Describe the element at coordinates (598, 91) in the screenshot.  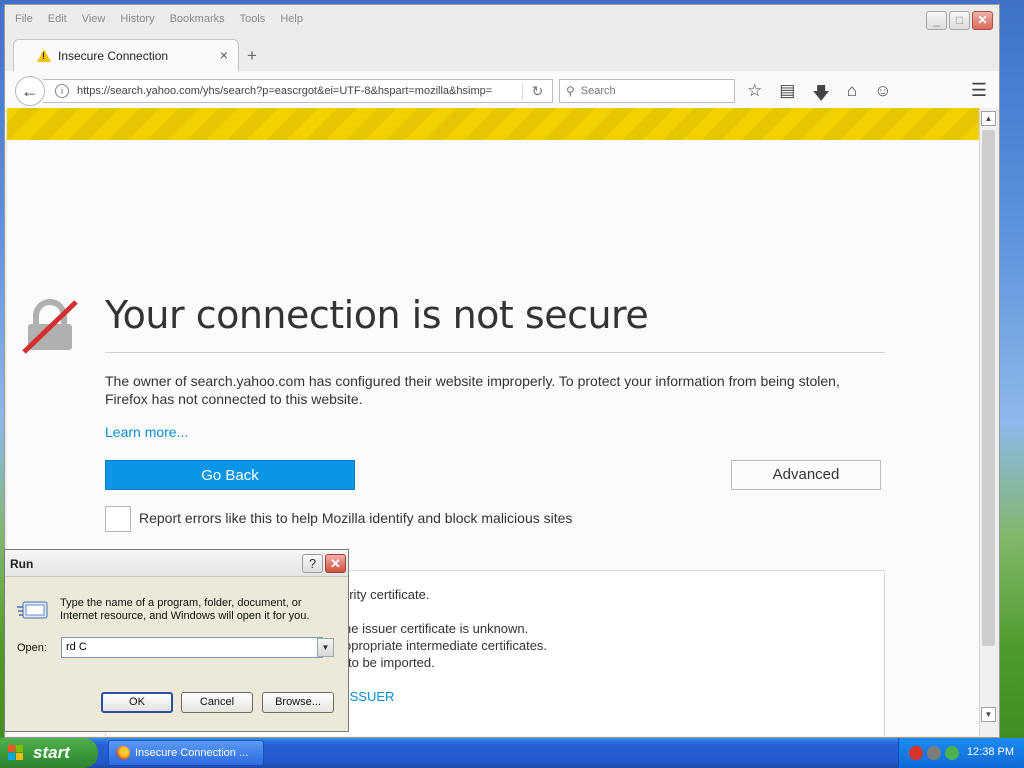
I see `search-placeholder: Search` at that location.